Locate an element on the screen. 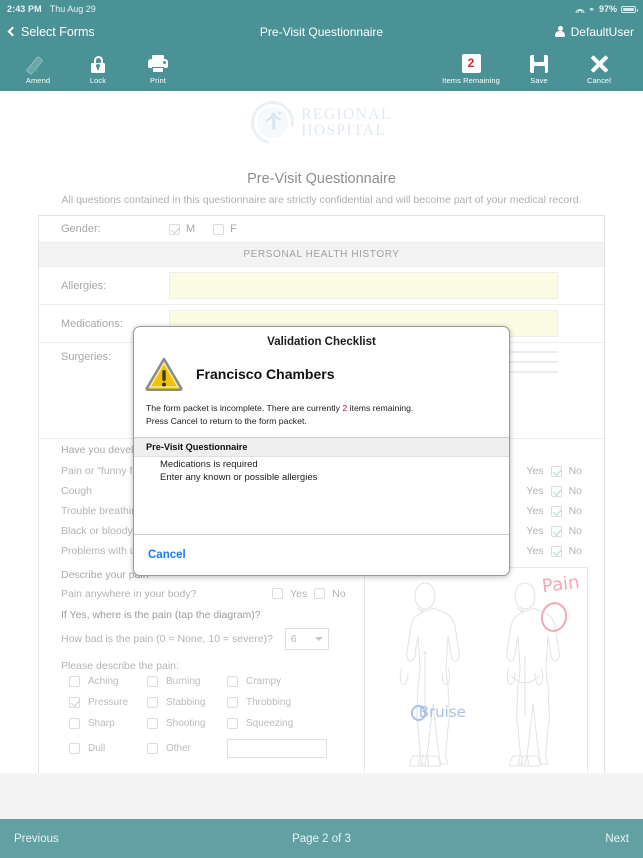  items-remaining-button: 2 Items Remaining is located at coordinates (471, 68).